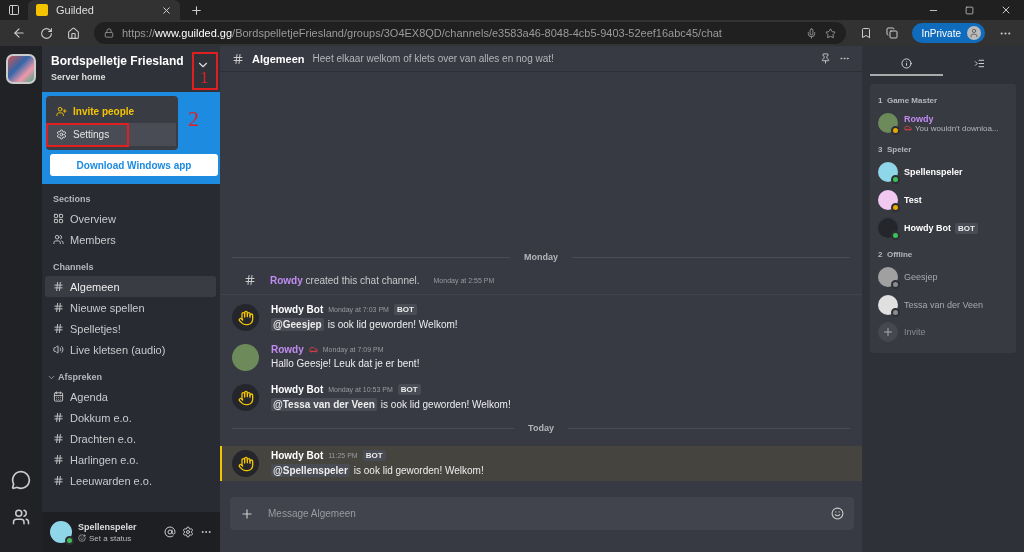  What do you see at coordinates (541, 257) in the screenshot?
I see `date-divider: Monday` at bounding box center [541, 257].